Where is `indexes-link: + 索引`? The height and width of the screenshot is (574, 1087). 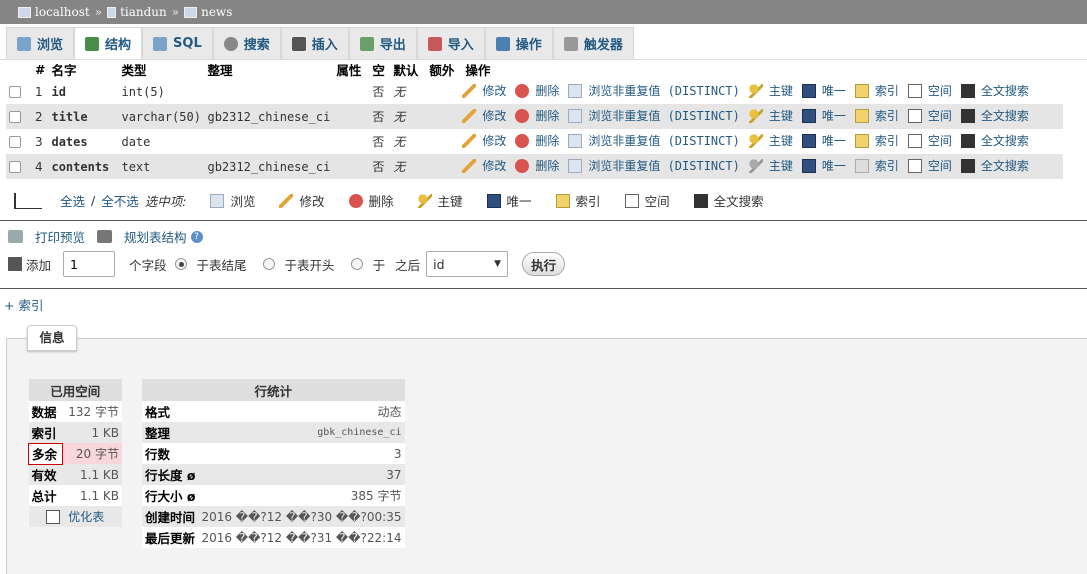
indexes-link: + 索引 is located at coordinates (23, 304).